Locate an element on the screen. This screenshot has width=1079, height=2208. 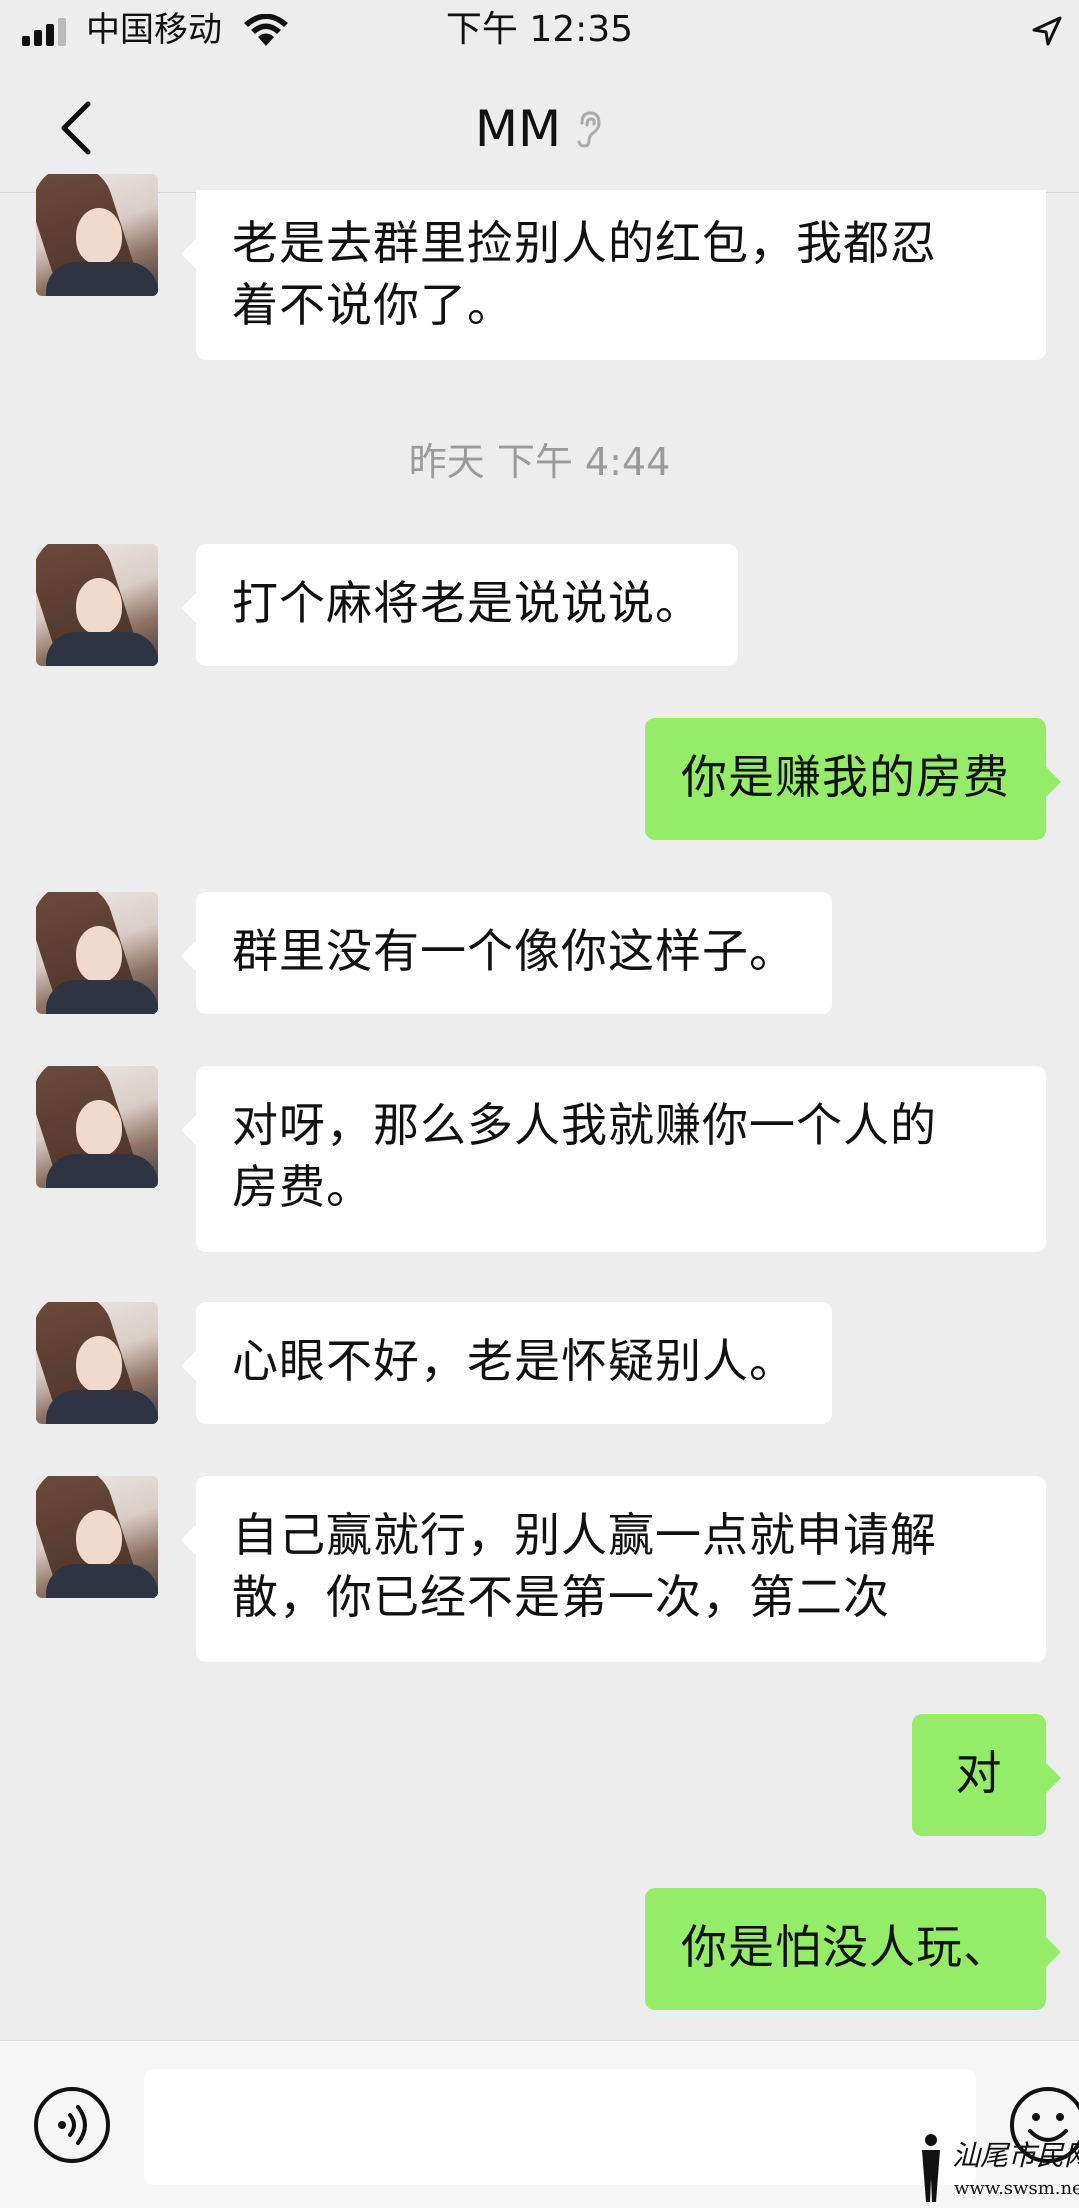
message-timestamp: 昨天 下午 4:44 is located at coordinates (539, 462).